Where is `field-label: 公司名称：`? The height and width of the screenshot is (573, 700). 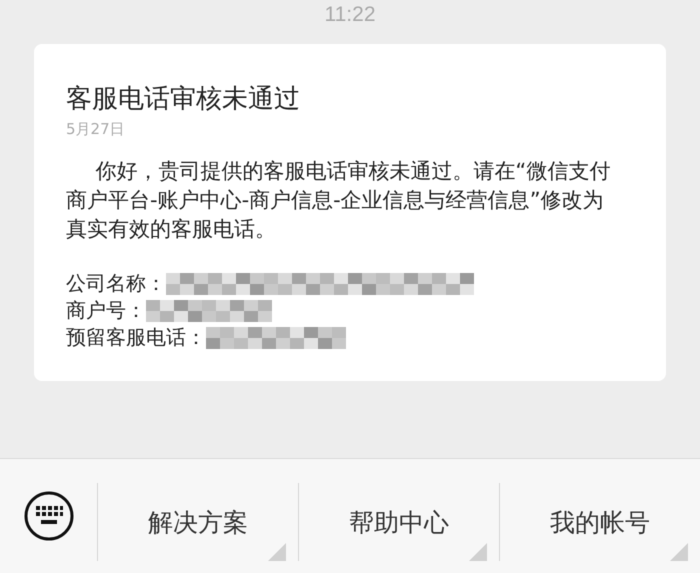
field-label: 公司名称： is located at coordinates (116, 283).